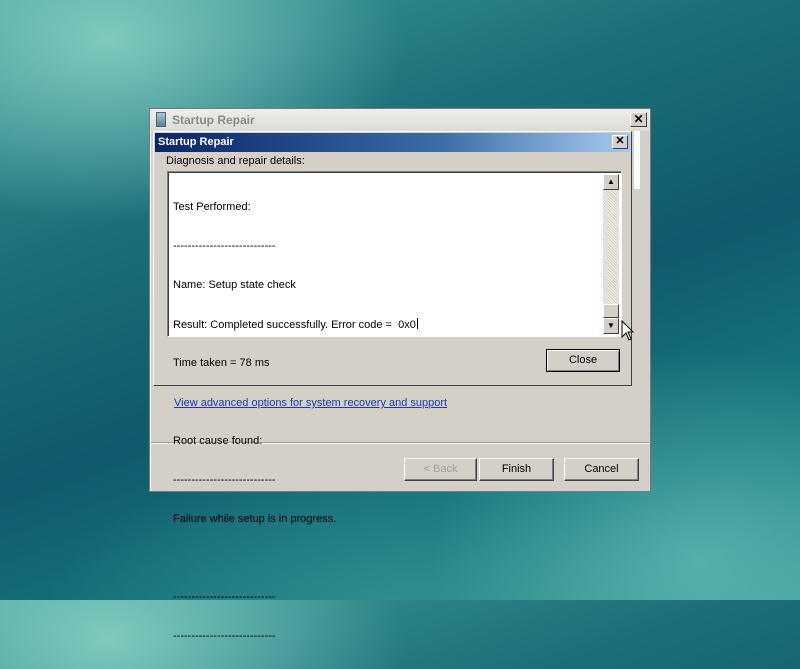  What do you see at coordinates (400, 120) in the screenshot?
I see `window-titlebar: Startup Repair ✕` at bounding box center [400, 120].